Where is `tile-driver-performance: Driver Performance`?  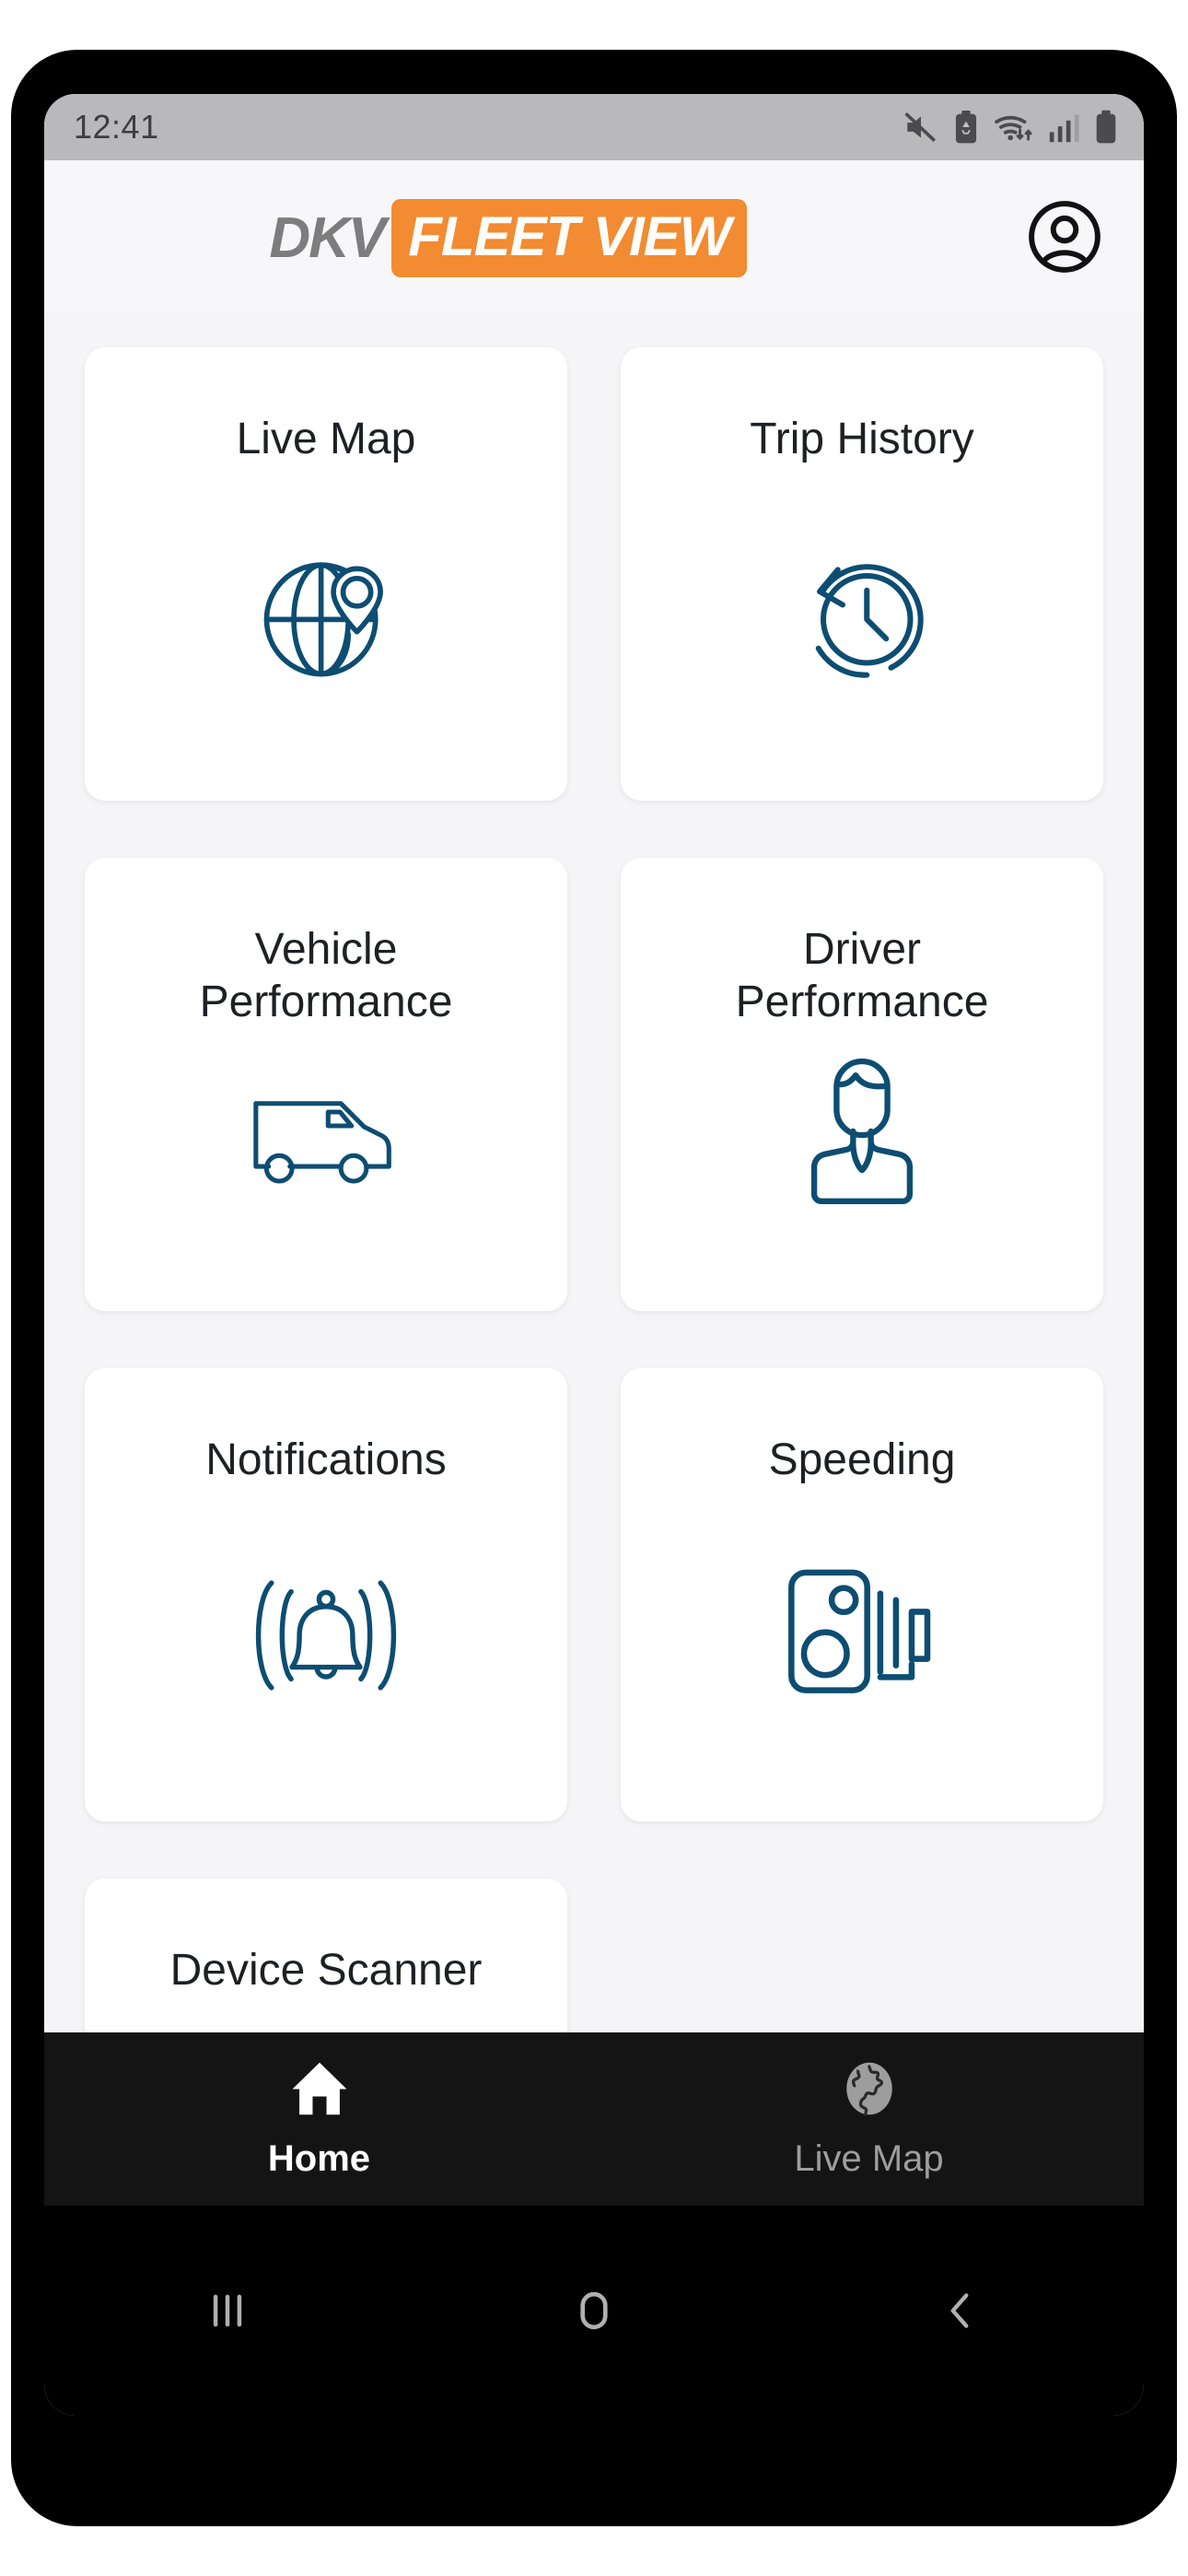
tile-driver-performance: Driver Performance is located at coordinates (862, 1084).